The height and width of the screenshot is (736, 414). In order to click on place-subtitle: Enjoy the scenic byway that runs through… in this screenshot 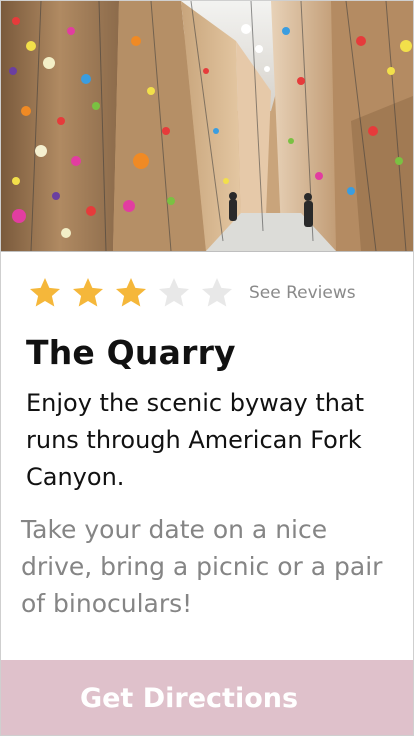, I will do `click(195, 440)`.